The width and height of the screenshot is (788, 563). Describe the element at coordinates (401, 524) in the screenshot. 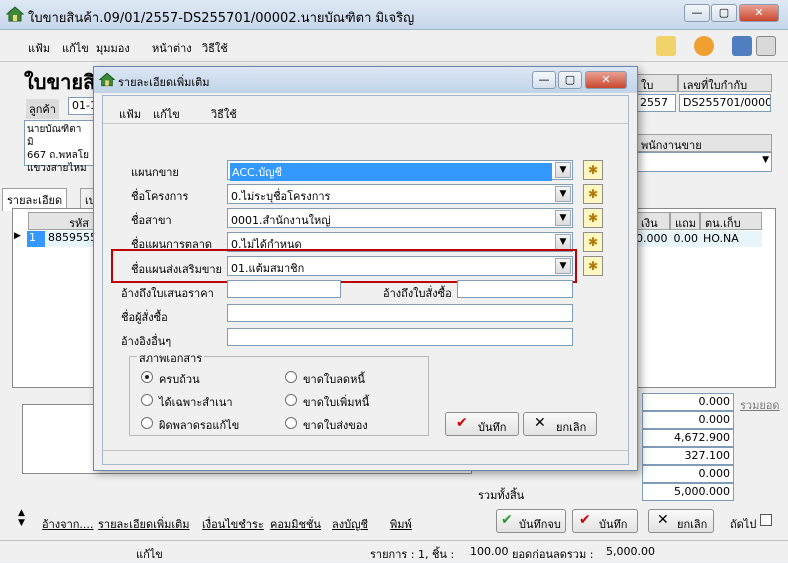

I see `link-print: พิมพ์` at that location.